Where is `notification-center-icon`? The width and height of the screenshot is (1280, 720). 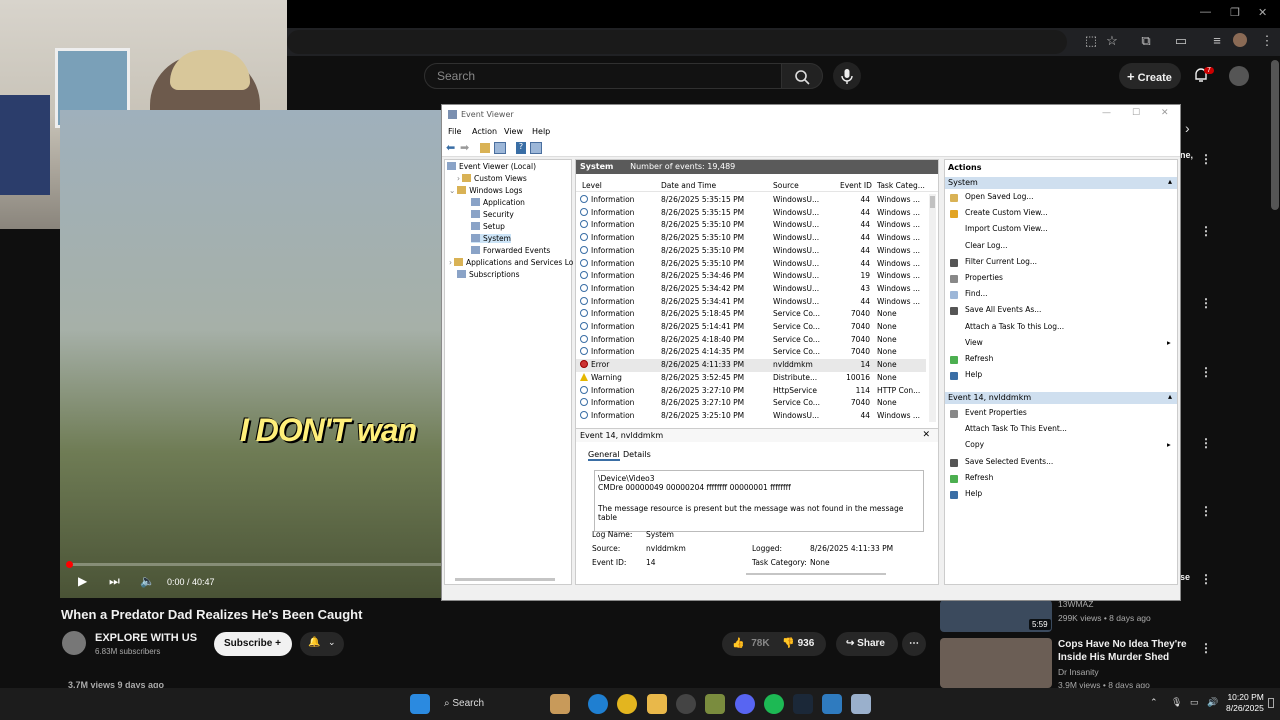
notification-center-icon is located at coordinates (1271, 703).